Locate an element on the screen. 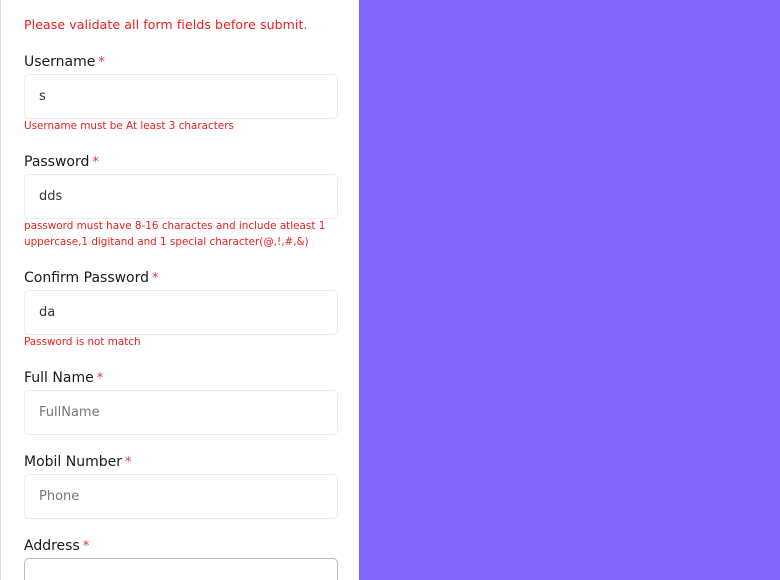  password-input is located at coordinates (181, 196).